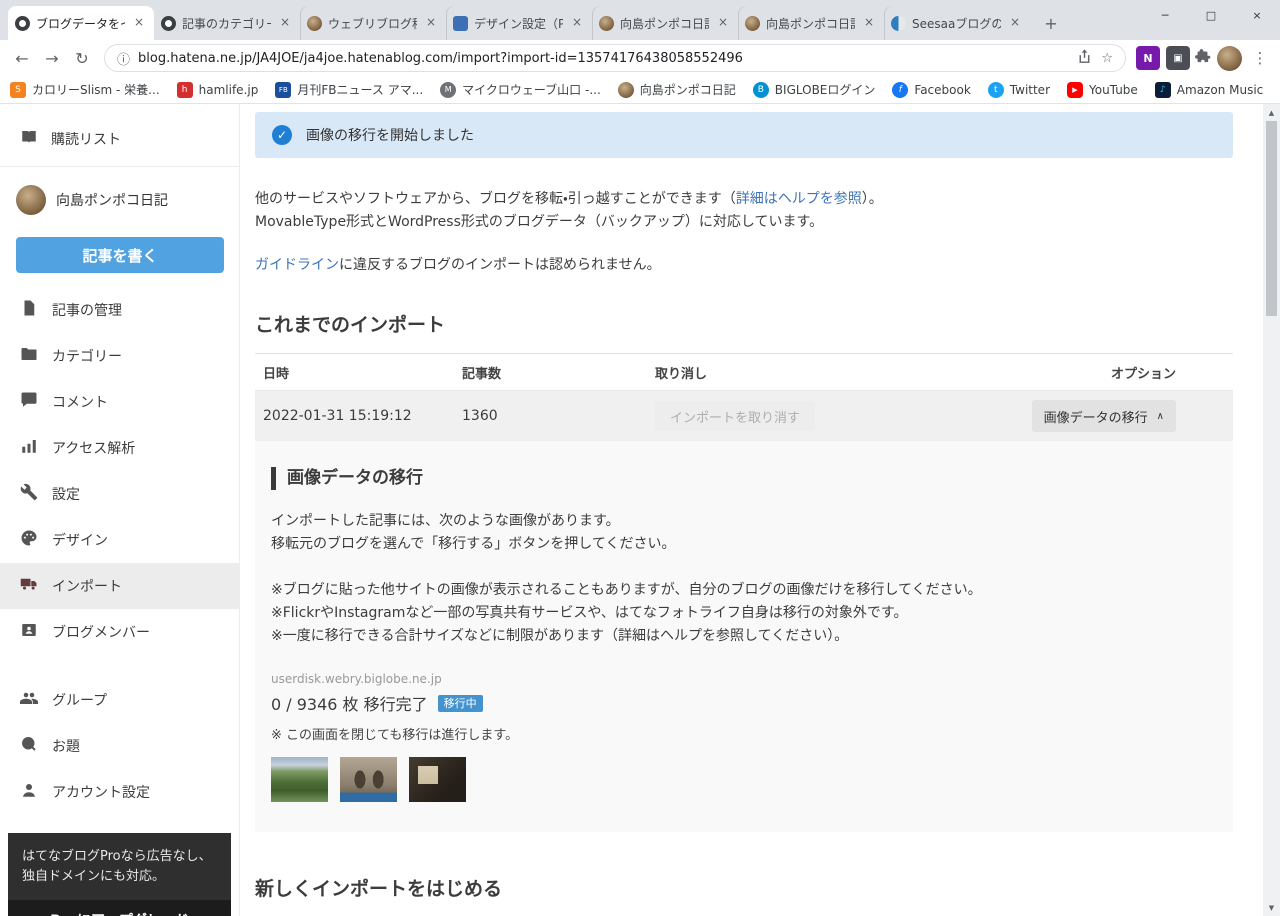  Describe the element at coordinates (1178, 58) in the screenshot. I see `extension-icon` at that location.